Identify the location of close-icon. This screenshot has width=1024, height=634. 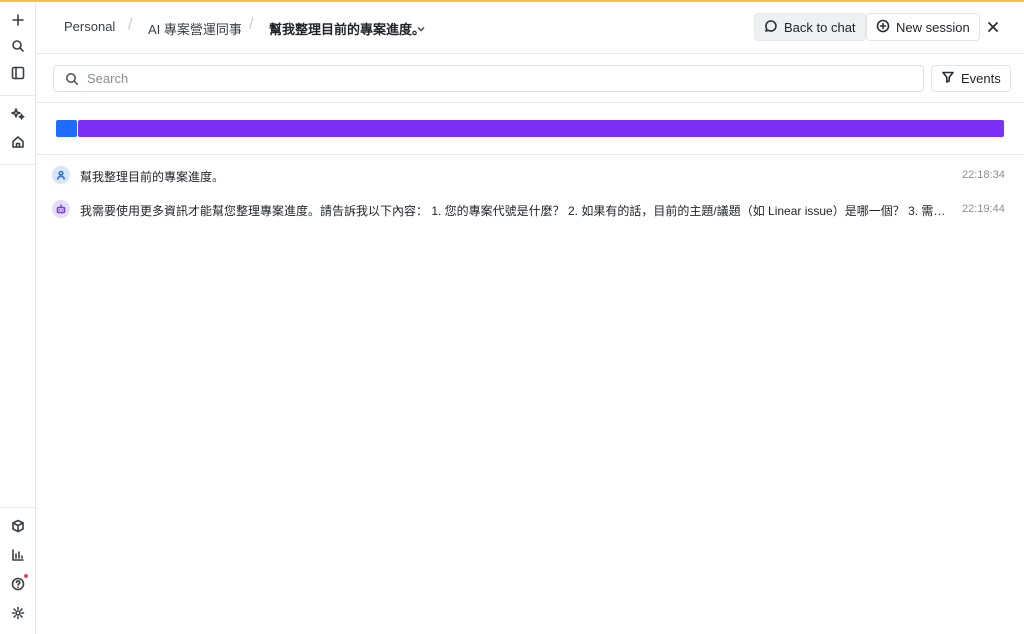
(993, 27).